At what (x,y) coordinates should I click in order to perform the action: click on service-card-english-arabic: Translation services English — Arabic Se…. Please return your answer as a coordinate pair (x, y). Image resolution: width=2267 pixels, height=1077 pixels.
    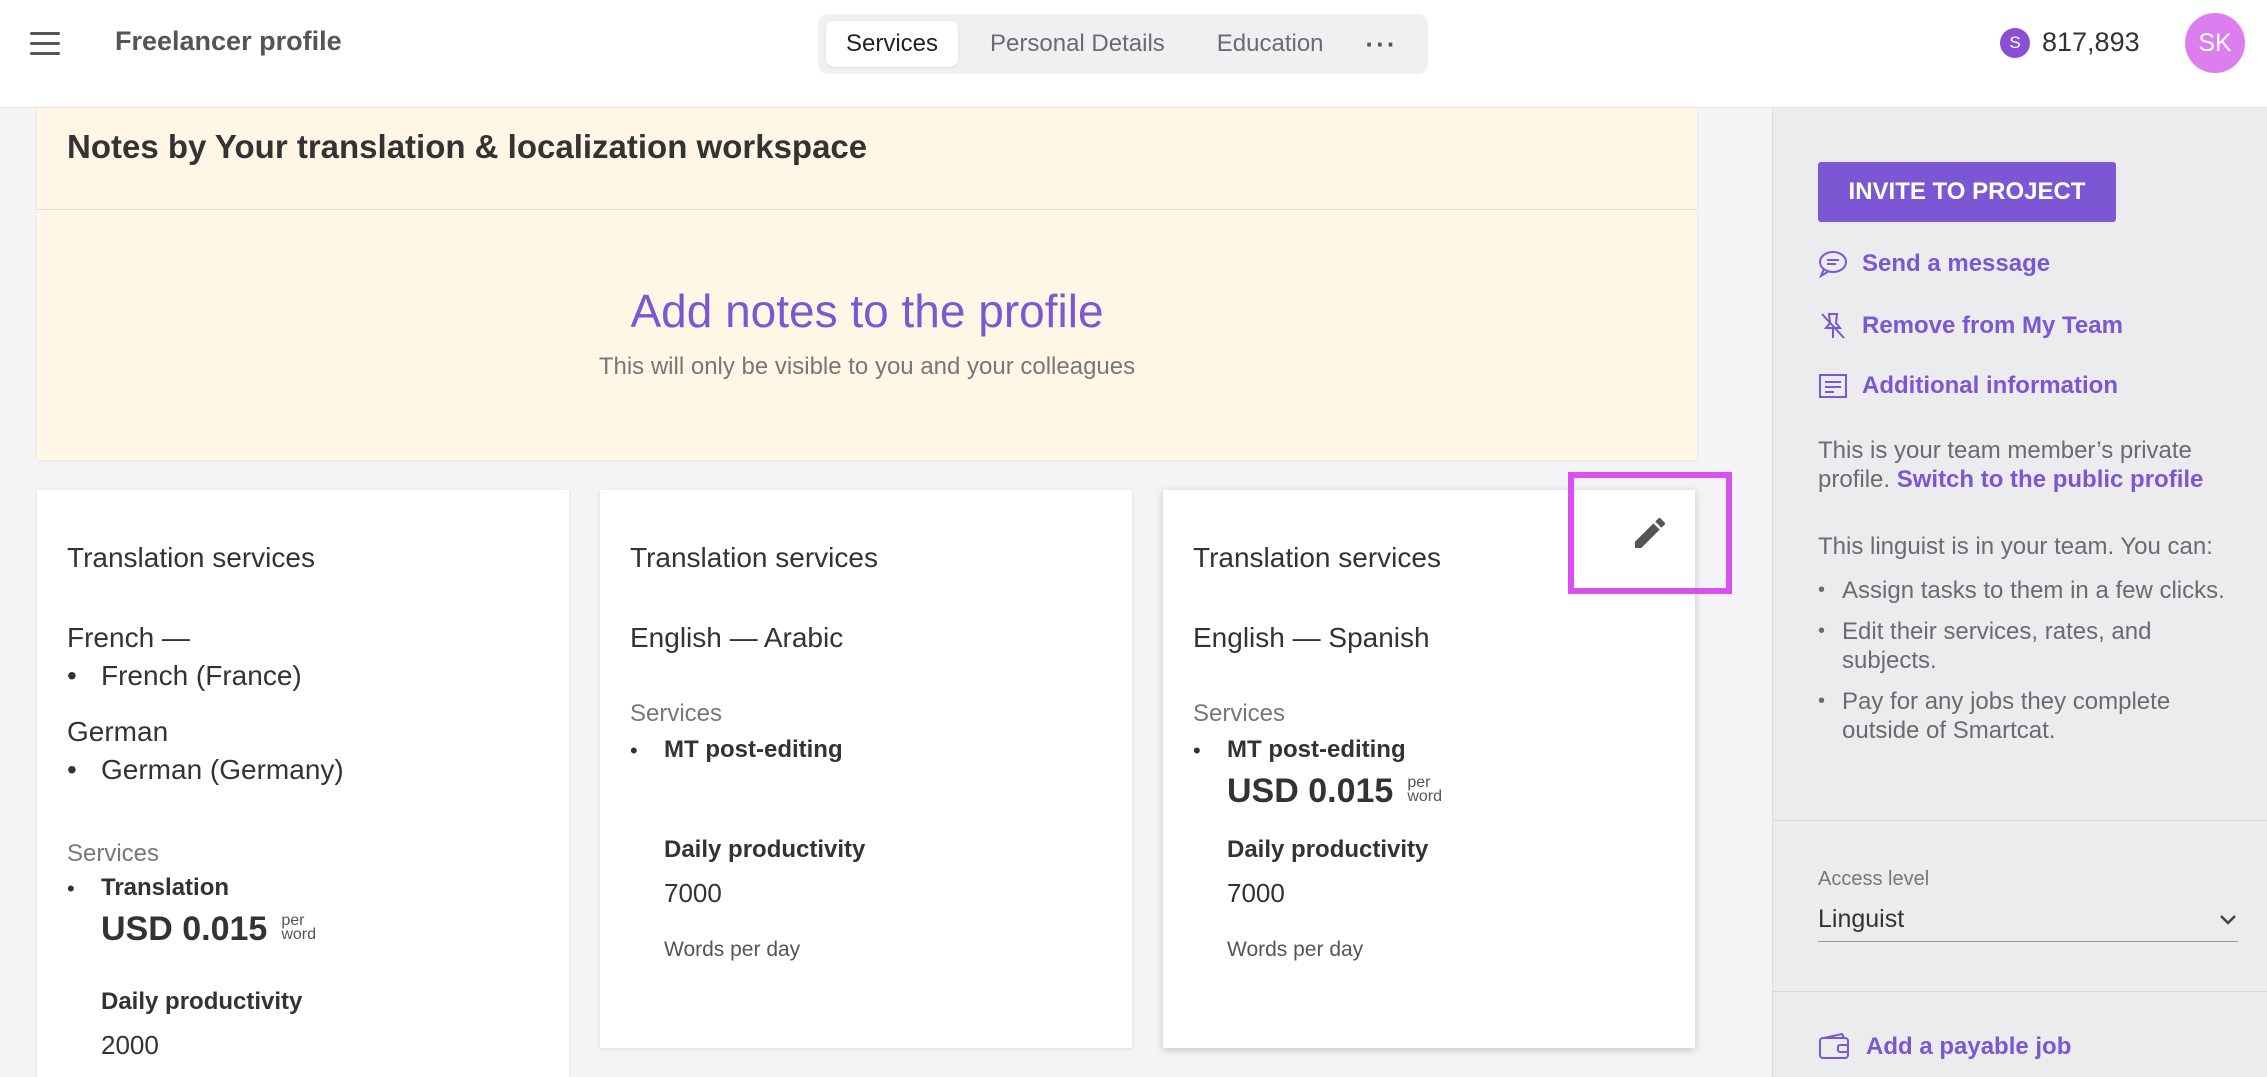
    Looking at the image, I should click on (866, 769).